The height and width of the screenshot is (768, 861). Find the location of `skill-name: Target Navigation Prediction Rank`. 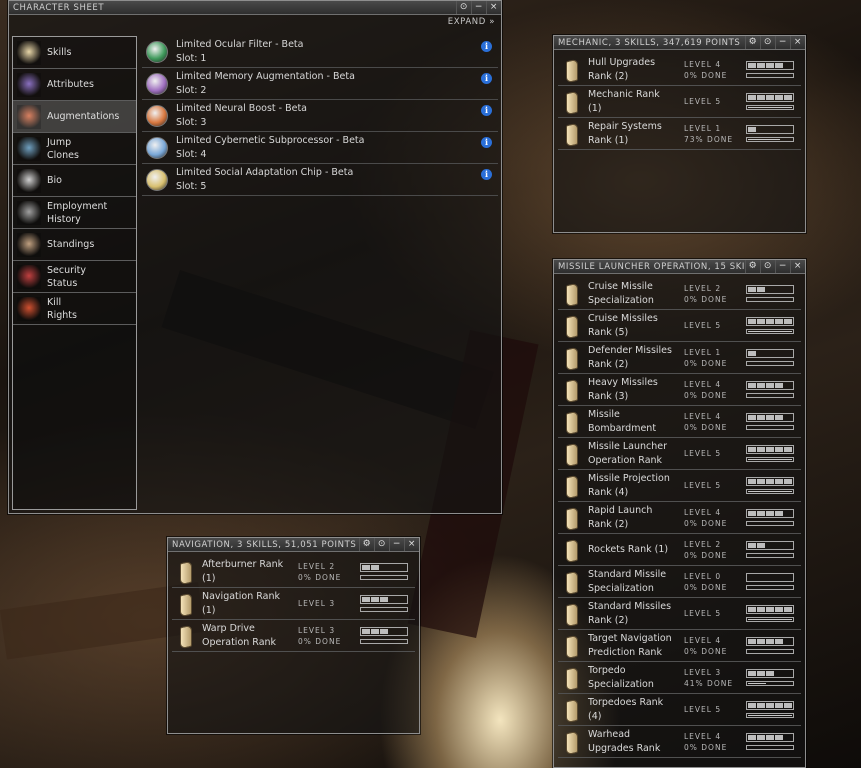

skill-name: Target Navigation Prediction Rank is located at coordinates (630, 645).